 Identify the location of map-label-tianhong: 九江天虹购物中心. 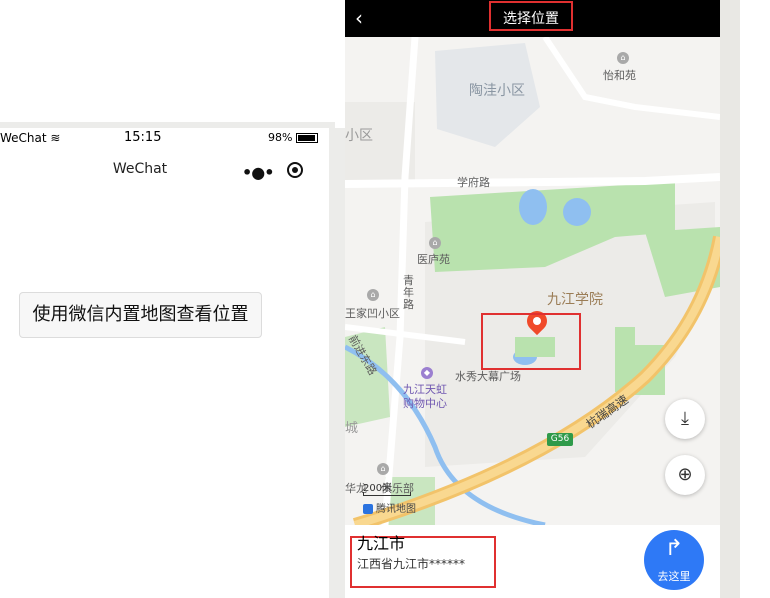
(425, 396).